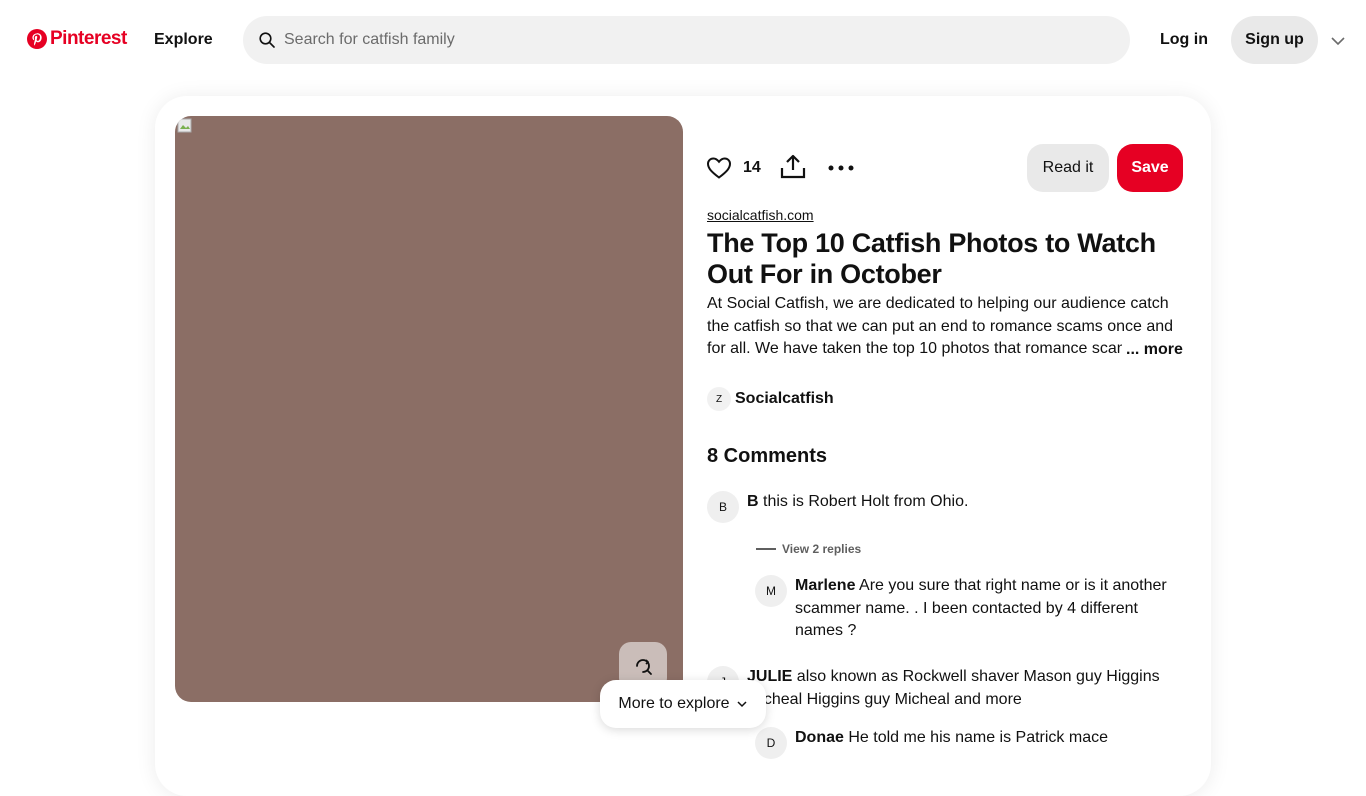  I want to click on share-icon, so click(793, 167).